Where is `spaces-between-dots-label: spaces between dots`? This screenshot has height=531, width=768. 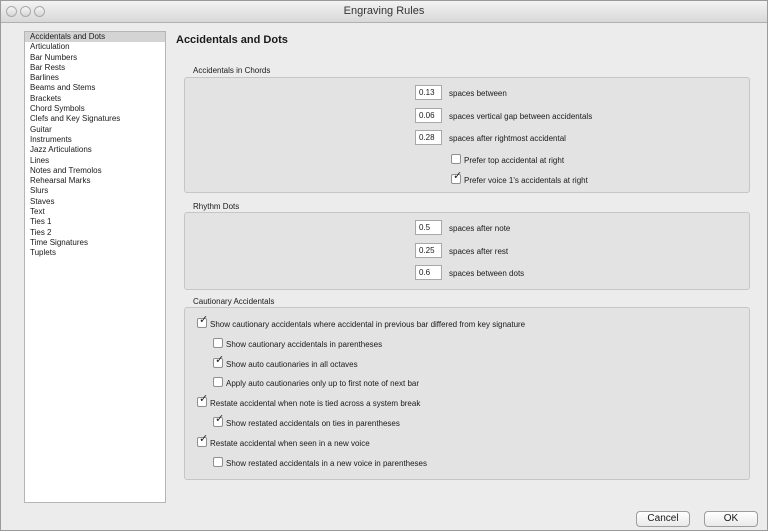
spaces-between-dots-label: spaces between dots is located at coordinates (487, 273).